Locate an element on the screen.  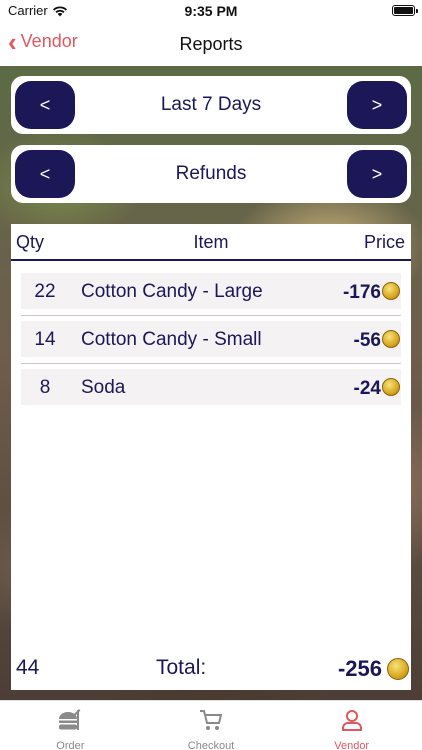
row-qty: 14 is located at coordinates (45, 339).